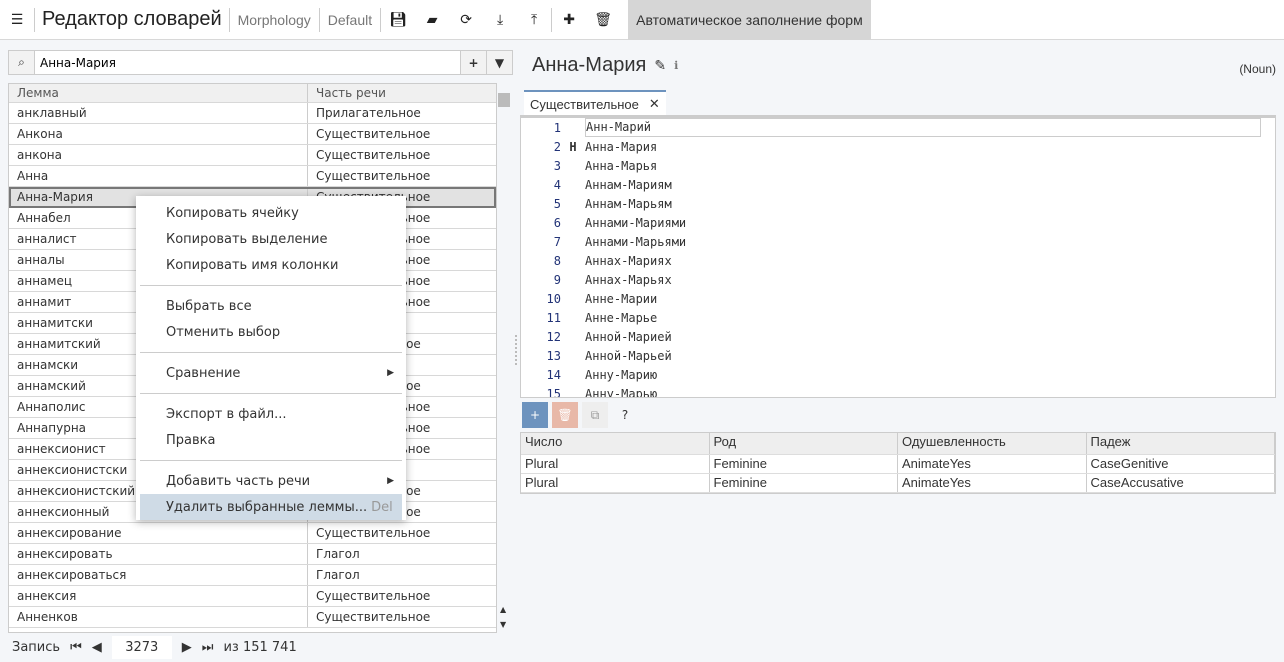 Image resolution: width=1284 pixels, height=662 pixels. I want to click on morphology-label: Morphology, so click(274, 20).